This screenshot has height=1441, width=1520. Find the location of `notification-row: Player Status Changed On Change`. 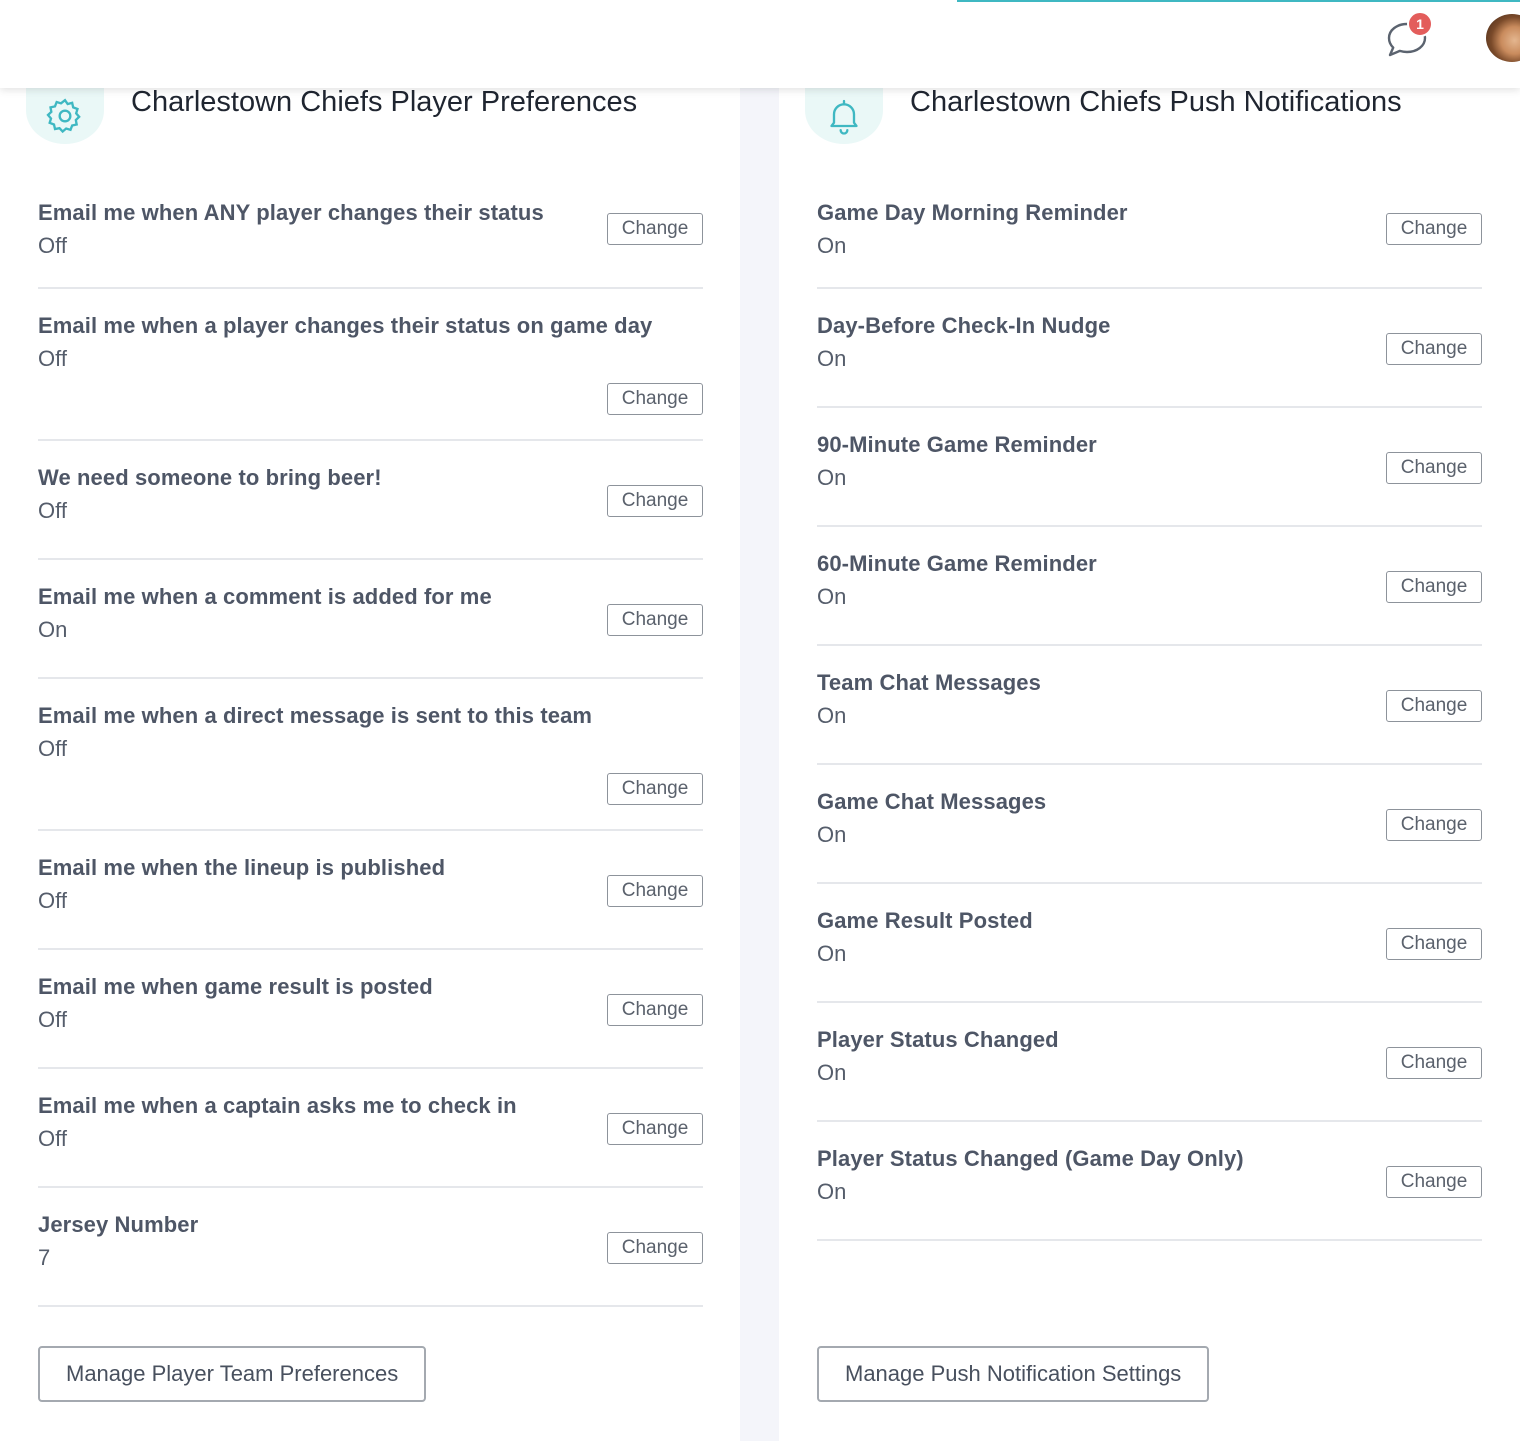

notification-row: Player Status Changed On Change is located at coordinates (1149, 1062).